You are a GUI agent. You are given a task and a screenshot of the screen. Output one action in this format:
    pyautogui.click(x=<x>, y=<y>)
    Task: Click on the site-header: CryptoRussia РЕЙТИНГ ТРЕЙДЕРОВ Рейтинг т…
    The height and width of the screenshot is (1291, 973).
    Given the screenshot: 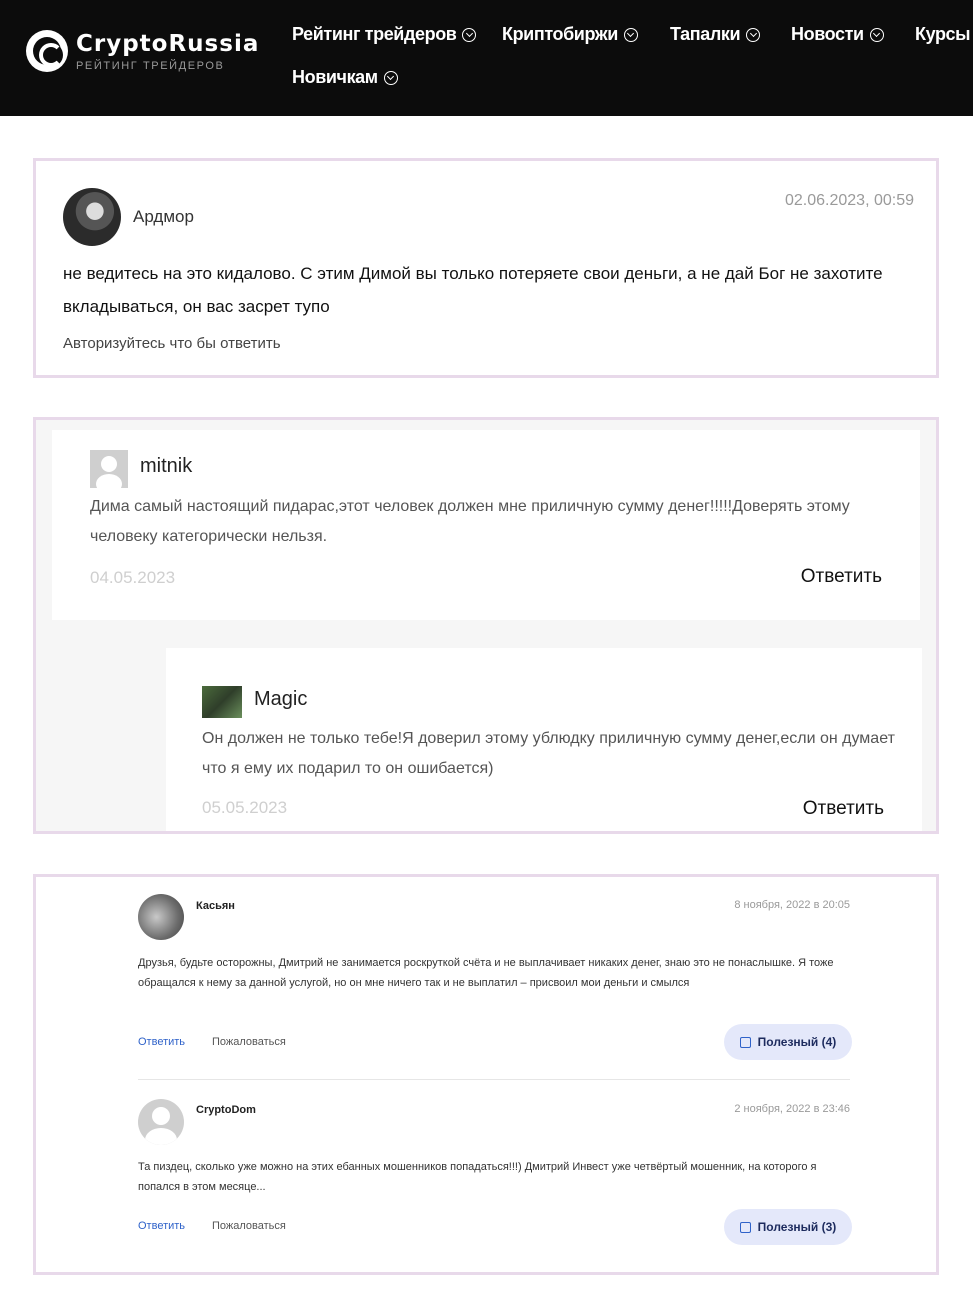 What is the action you would take?
    pyautogui.click(x=486, y=58)
    